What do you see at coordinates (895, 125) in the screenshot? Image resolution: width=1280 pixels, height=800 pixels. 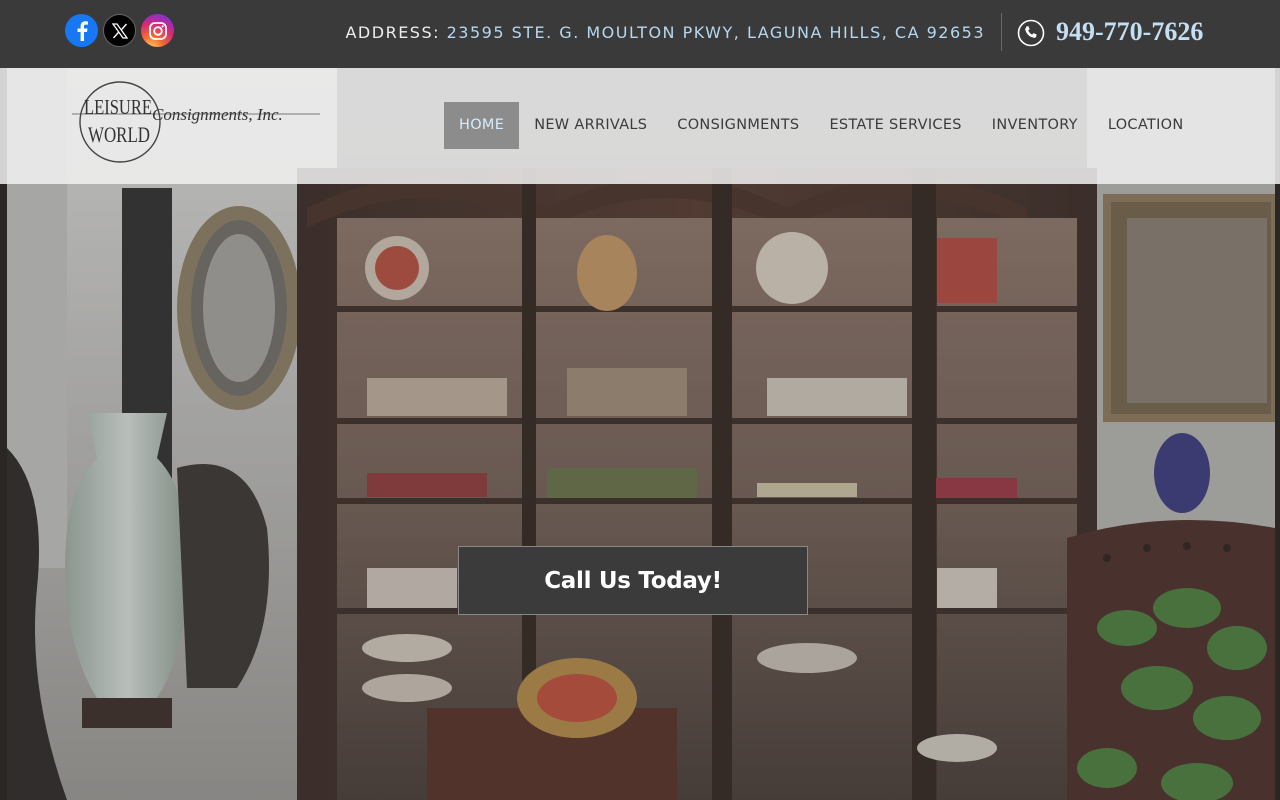 I see `nav-estate-services: ESTATE SERVICES` at bounding box center [895, 125].